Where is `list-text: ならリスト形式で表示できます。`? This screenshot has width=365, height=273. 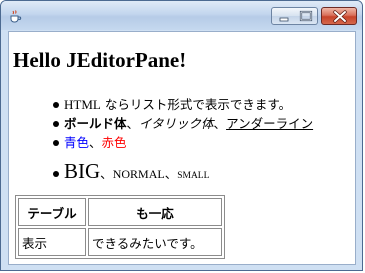
list-text: ならリスト形式で表示できます。 is located at coordinates (196, 104).